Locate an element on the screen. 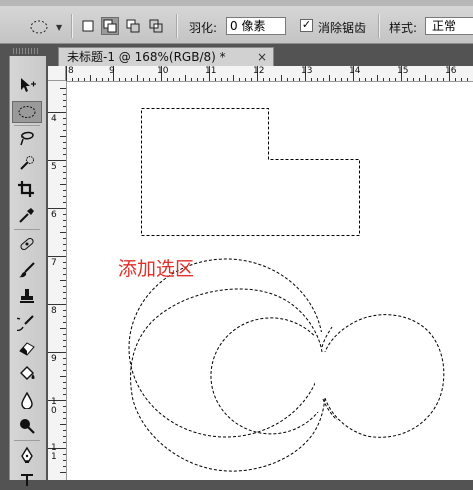 This screenshot has width=473, height=490. ruler-label: 4 is located at coordinates (54, 119).